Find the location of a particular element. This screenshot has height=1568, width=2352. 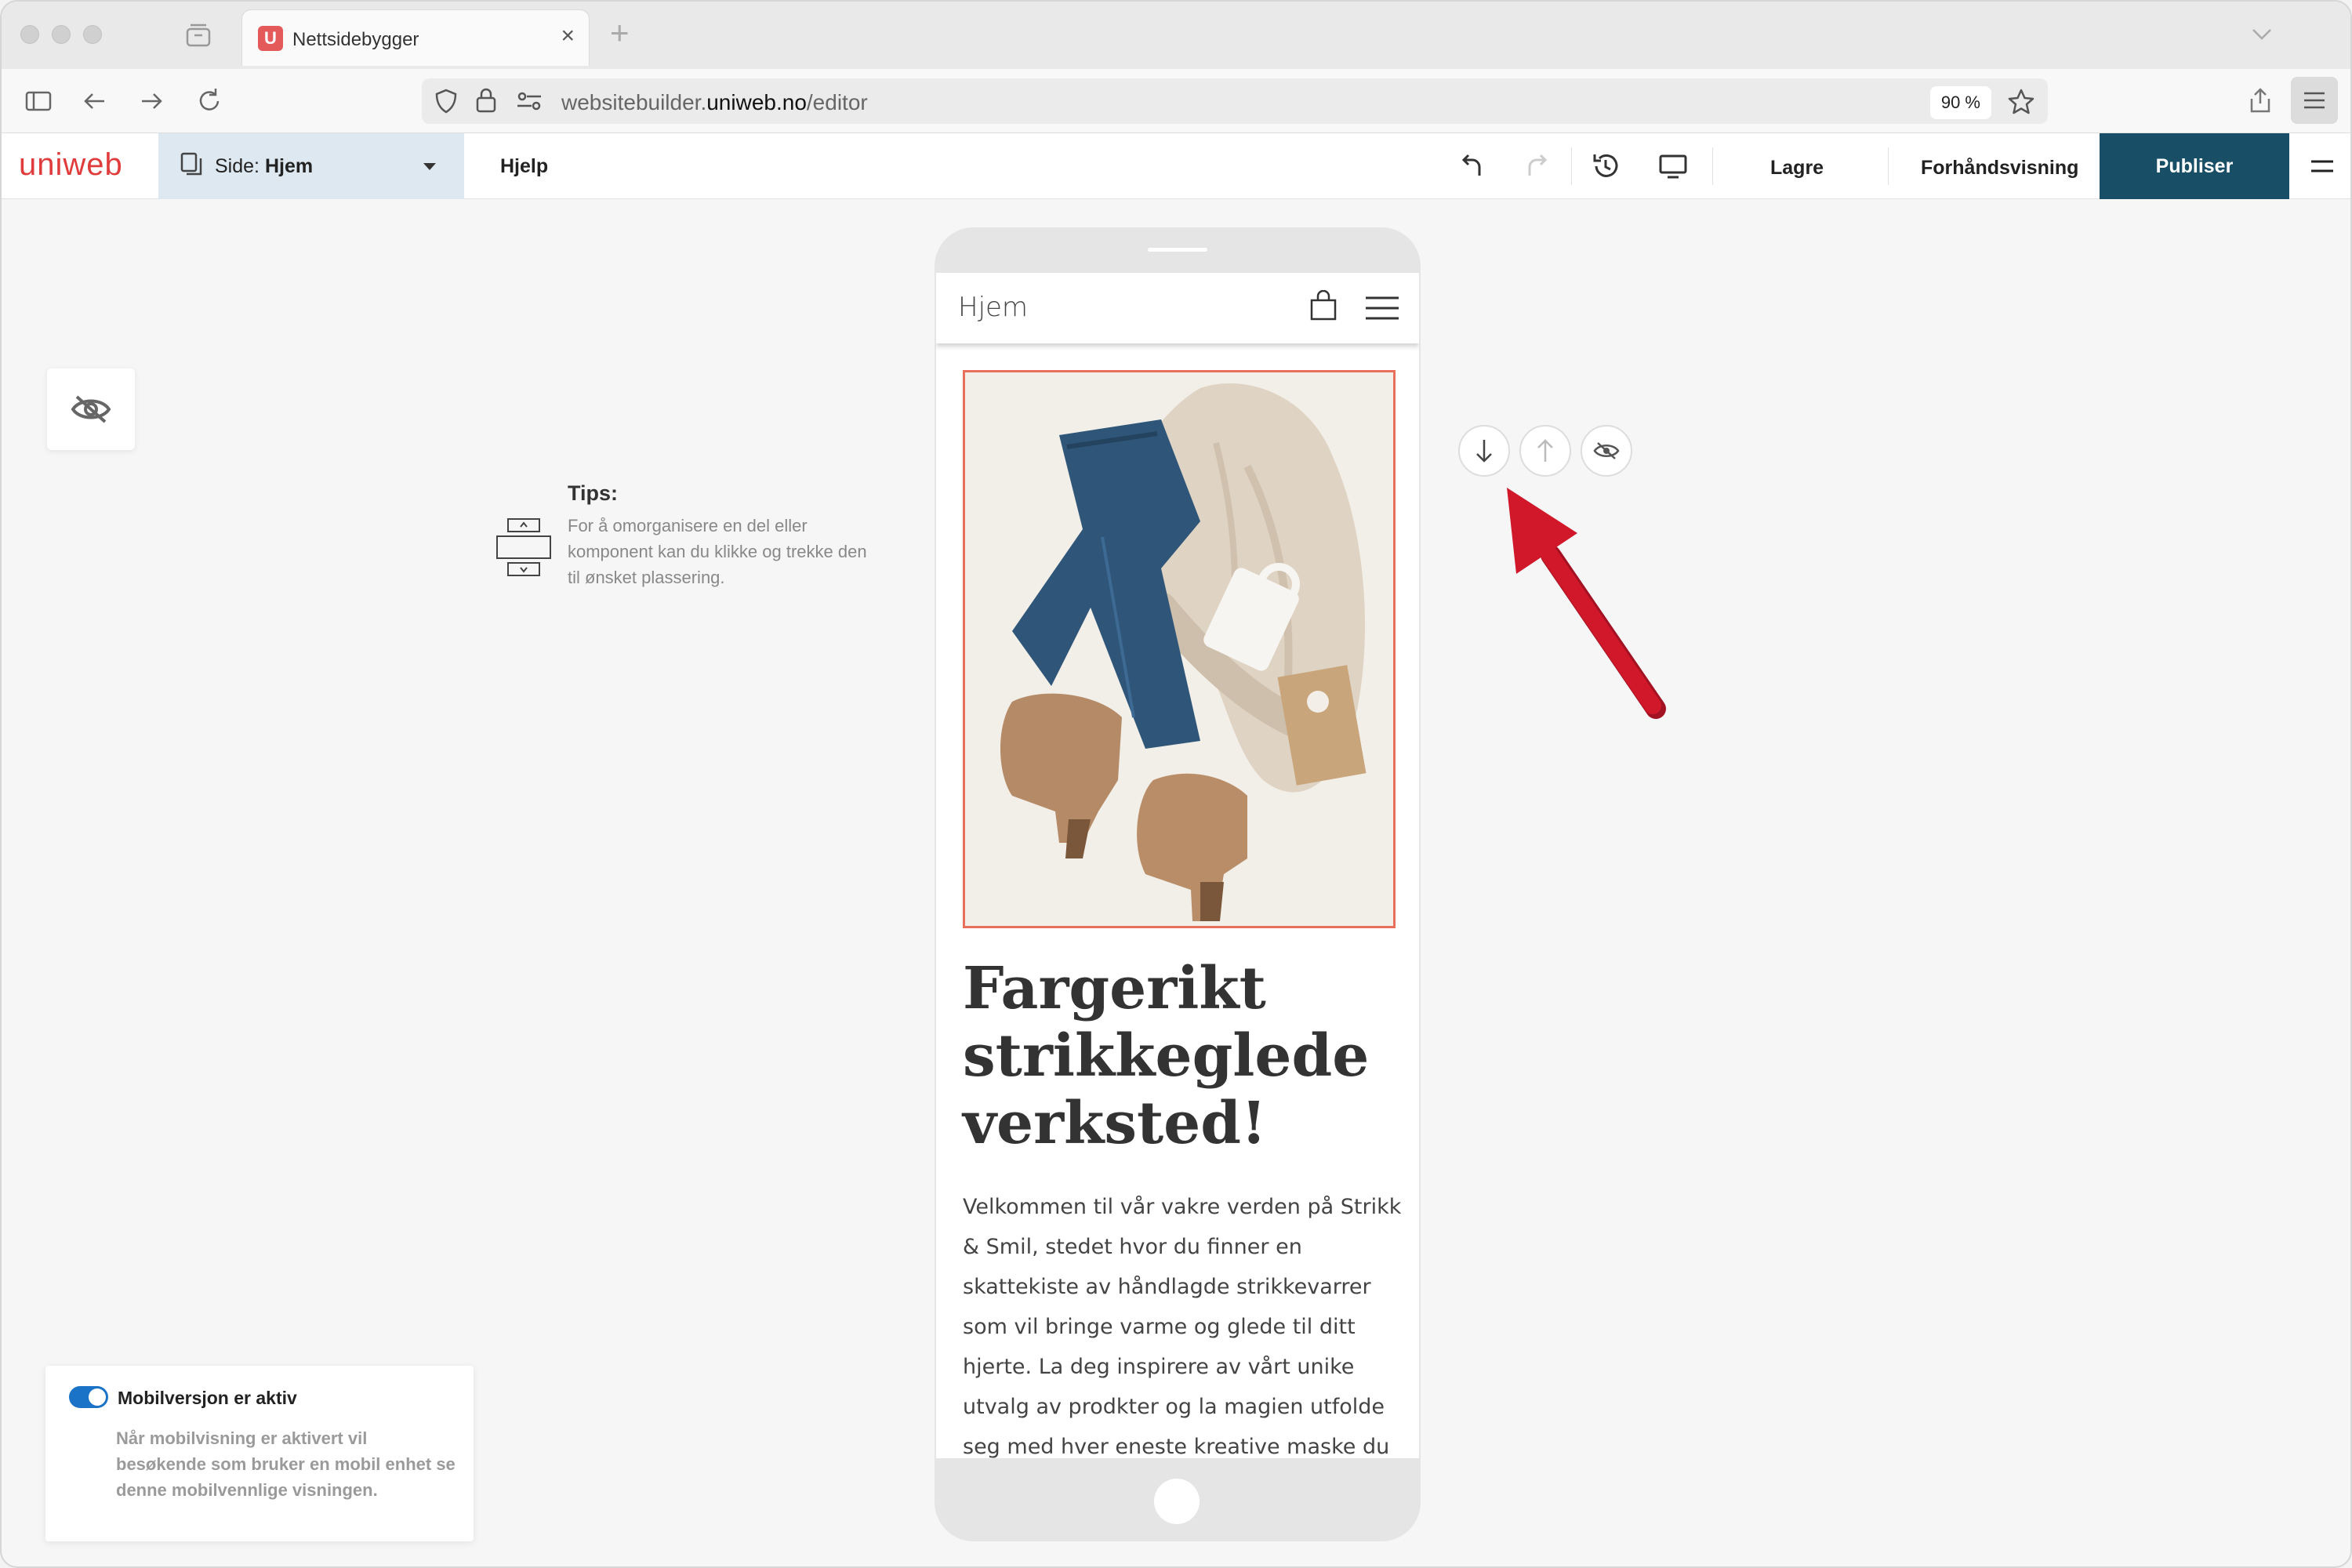

share-icon is located at coordinates (2260, 101).